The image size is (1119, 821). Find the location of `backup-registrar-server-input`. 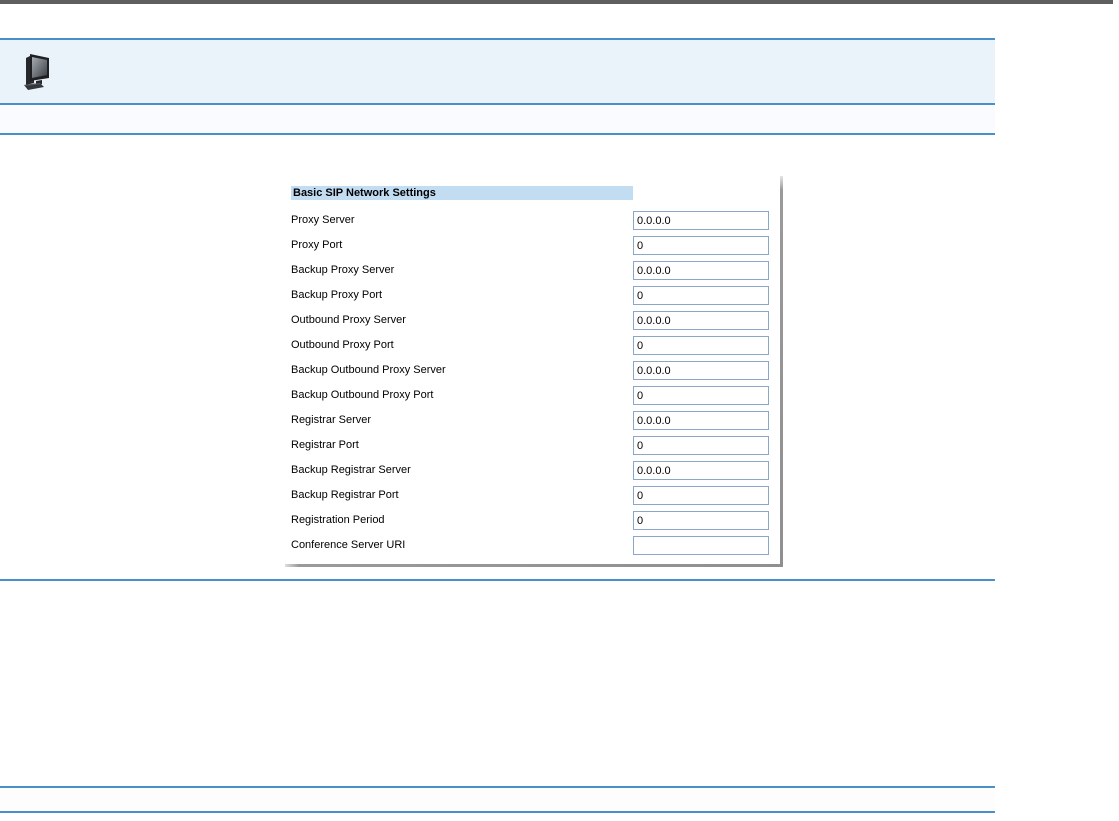

backup-registrar-server-input is located at coordinates (701, 470).